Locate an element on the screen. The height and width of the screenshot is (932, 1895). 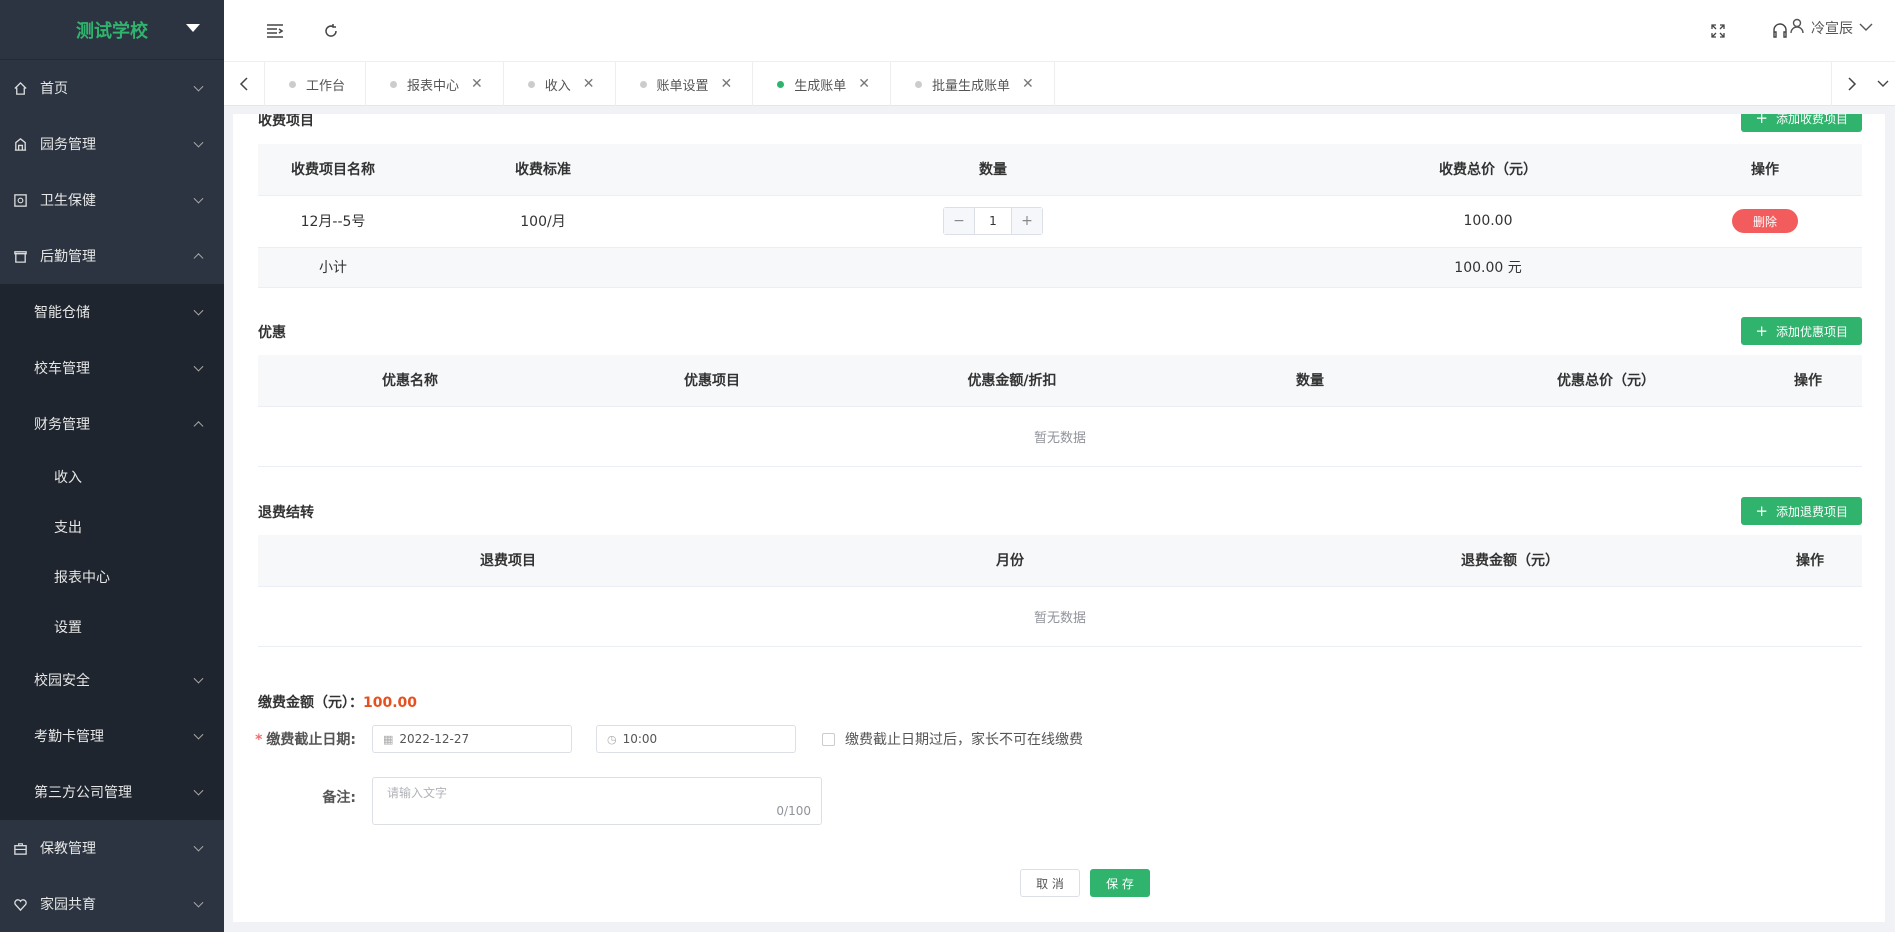
add-fee-item-button: + 添加收费项目 is located at coordinates (1801, 123).